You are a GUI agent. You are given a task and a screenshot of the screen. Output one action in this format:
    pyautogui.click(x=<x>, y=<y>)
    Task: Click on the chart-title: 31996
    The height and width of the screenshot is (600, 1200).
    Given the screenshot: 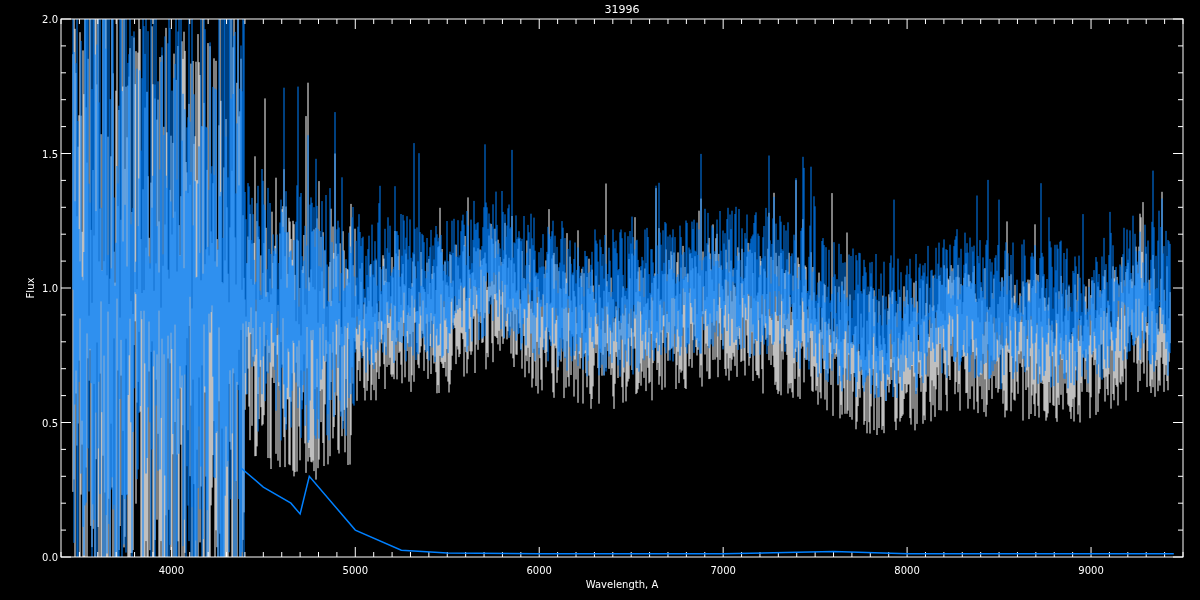 What is the action you would take?
    pyautogui.click(x=622, y=9)
    